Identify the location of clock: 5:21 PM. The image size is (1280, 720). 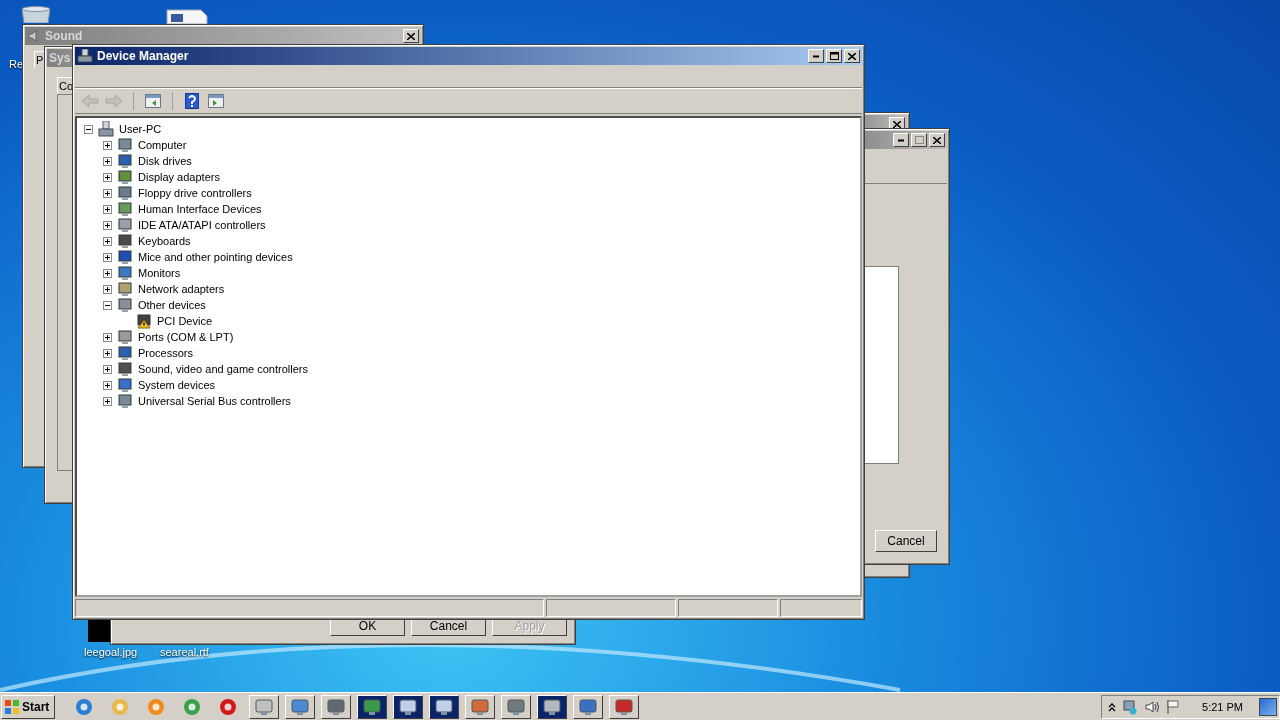
(1222, 706).